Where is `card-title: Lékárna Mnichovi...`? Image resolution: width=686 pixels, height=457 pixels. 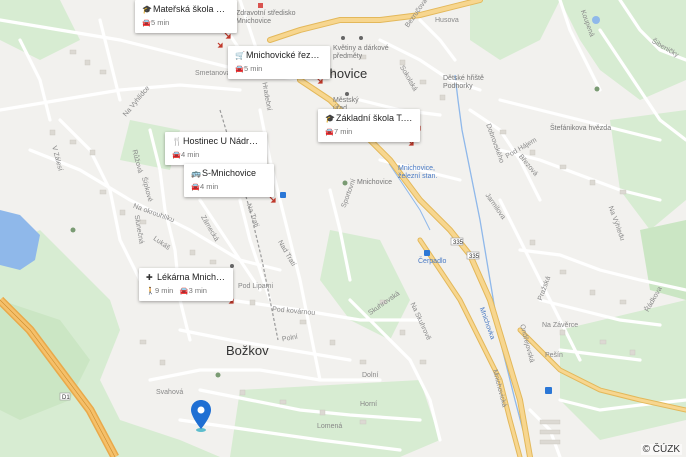 card-title: Lékárna Mnichovi... is located at coordinates (191, 277).